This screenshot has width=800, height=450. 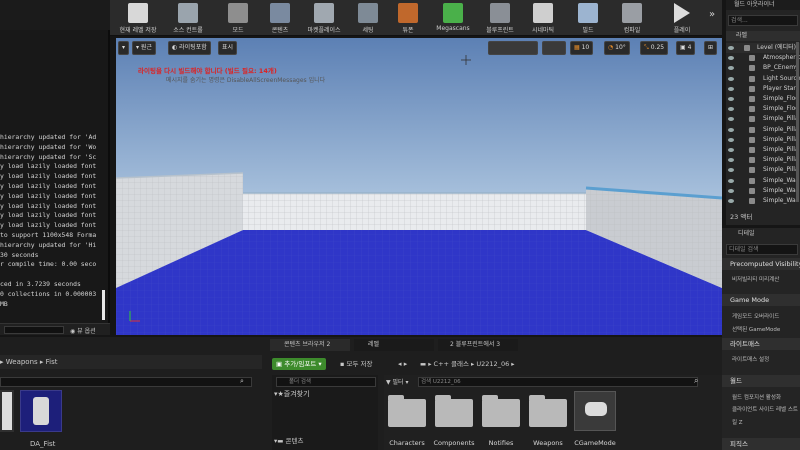 What do you see at coordinates (548, 411) in the screenshot?
I see `folder-weapons-icon` at bounding box center [548, 411].